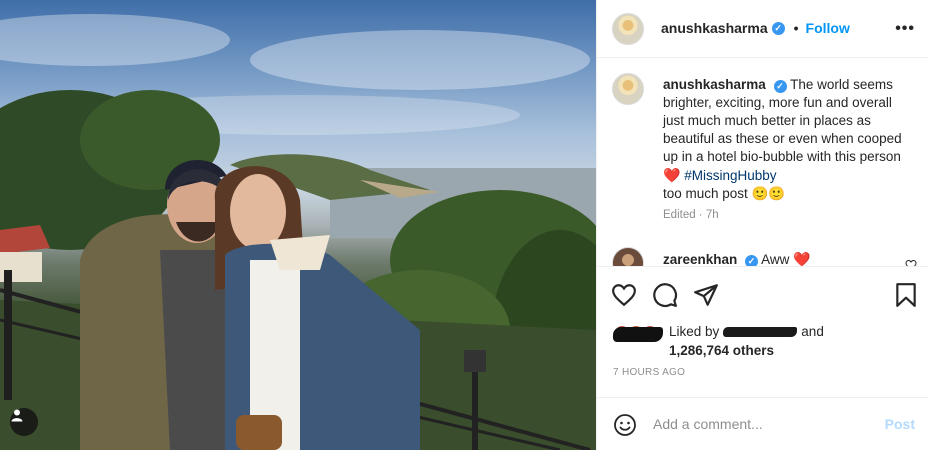 The width and height of the screenshot is (928, 450). Describe the element at coordinates (730, 175) in the screenshot. I see `caption-hashtag: #MissingHubby` at that location.